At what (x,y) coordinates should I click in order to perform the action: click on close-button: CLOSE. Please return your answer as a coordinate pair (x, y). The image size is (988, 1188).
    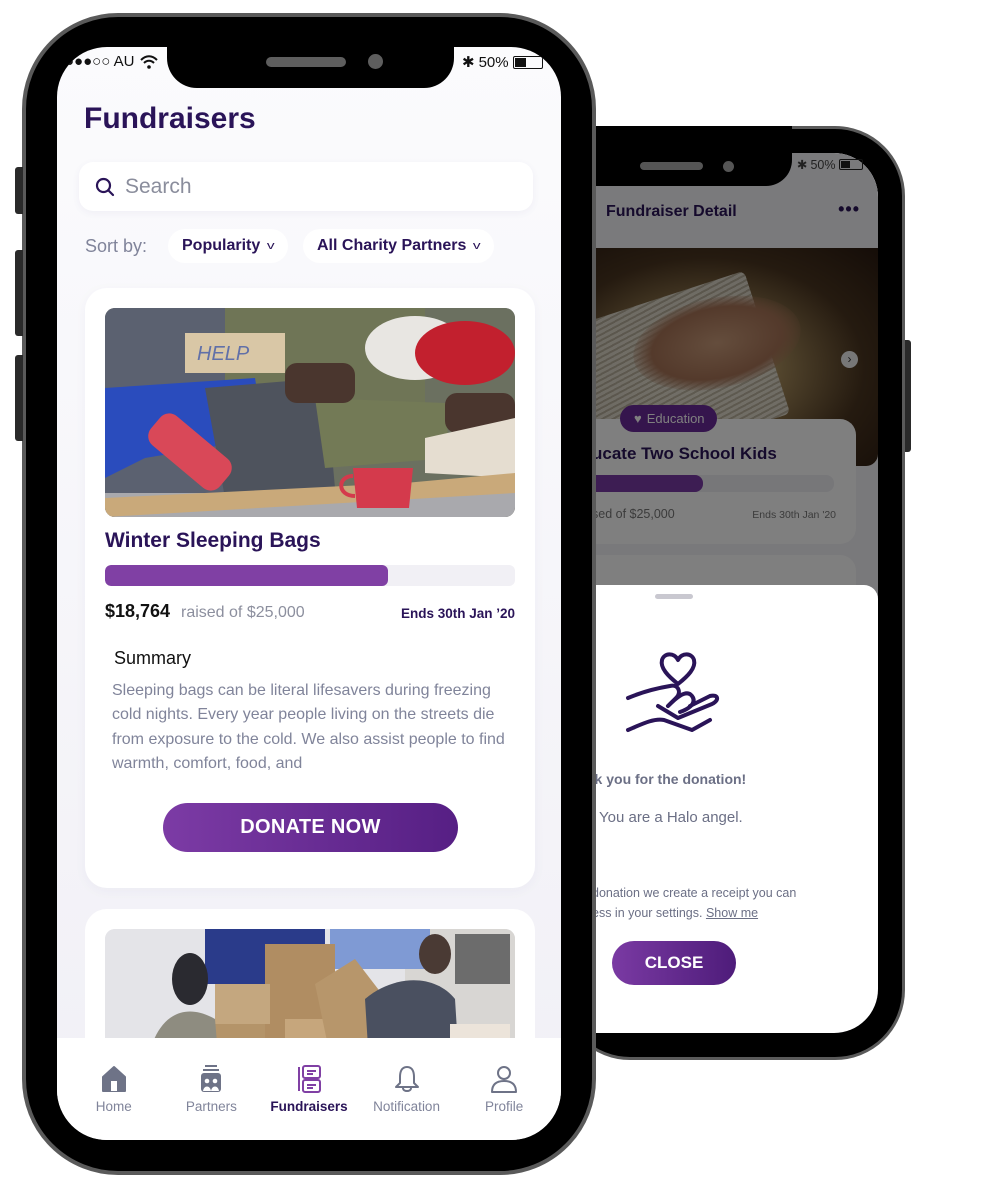
    Looking at the image, I should click on (674, 963).